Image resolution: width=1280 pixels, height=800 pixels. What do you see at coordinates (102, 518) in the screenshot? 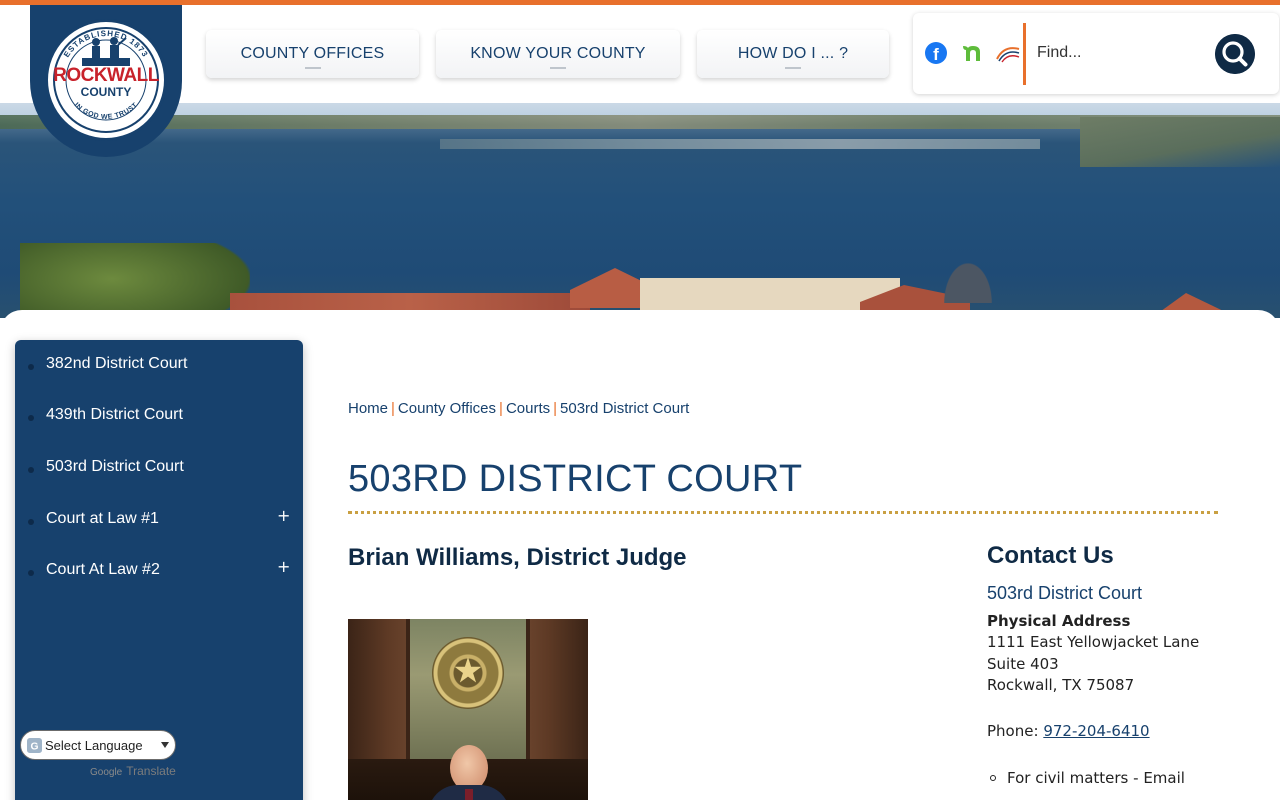
I see `sidebar-item-label: Court at Law #1` at bounding box center [102, 518].